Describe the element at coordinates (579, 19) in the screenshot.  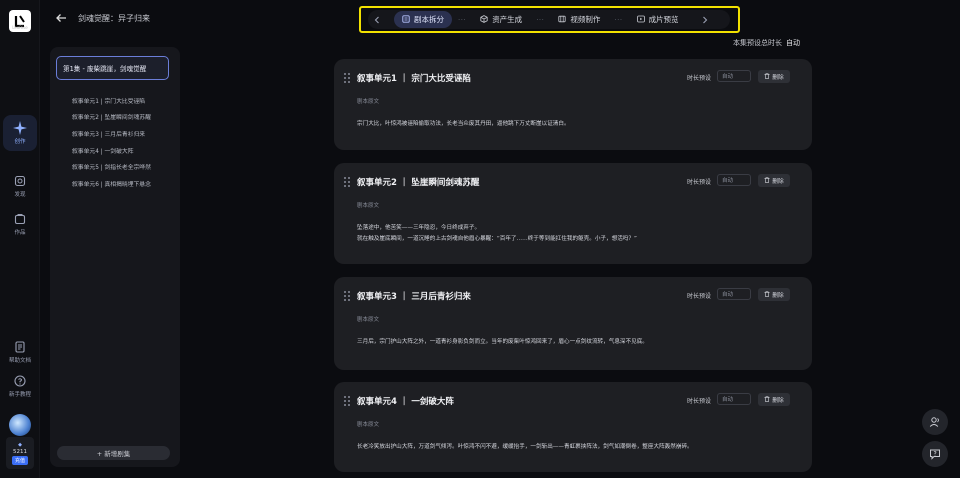
I see `step-video-production: 视频制作` at that location.